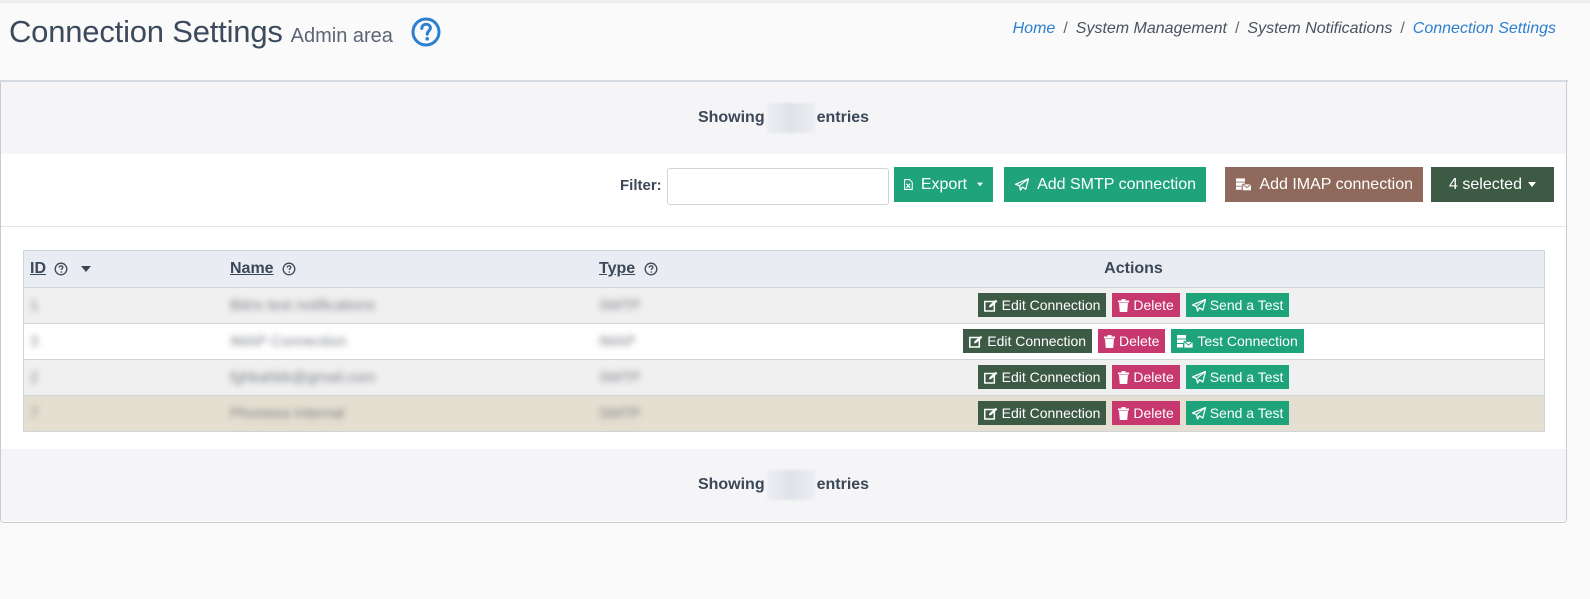 The height and width of the screenshot is (599, 1590). I want to click on breadcrumb-current: Connection Settings, so click(1484, 28).